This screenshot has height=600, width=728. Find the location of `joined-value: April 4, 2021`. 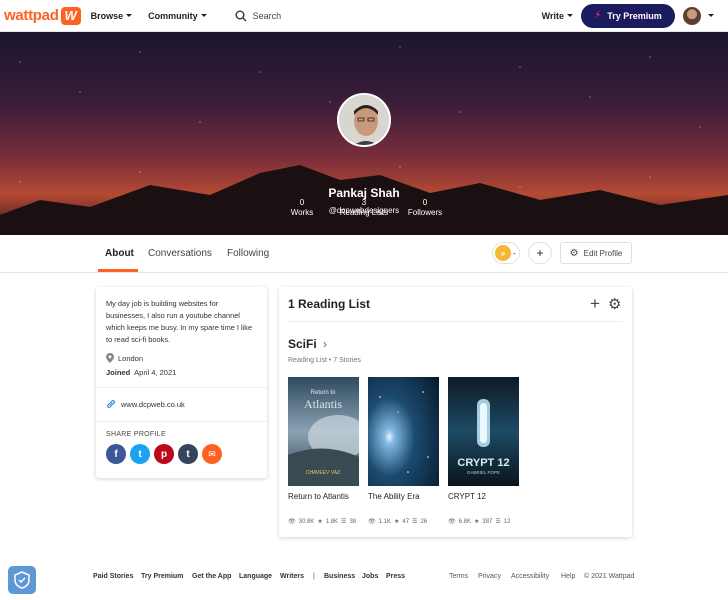

joined-value: April 4, 2021 is located at coordinates (155, 372).